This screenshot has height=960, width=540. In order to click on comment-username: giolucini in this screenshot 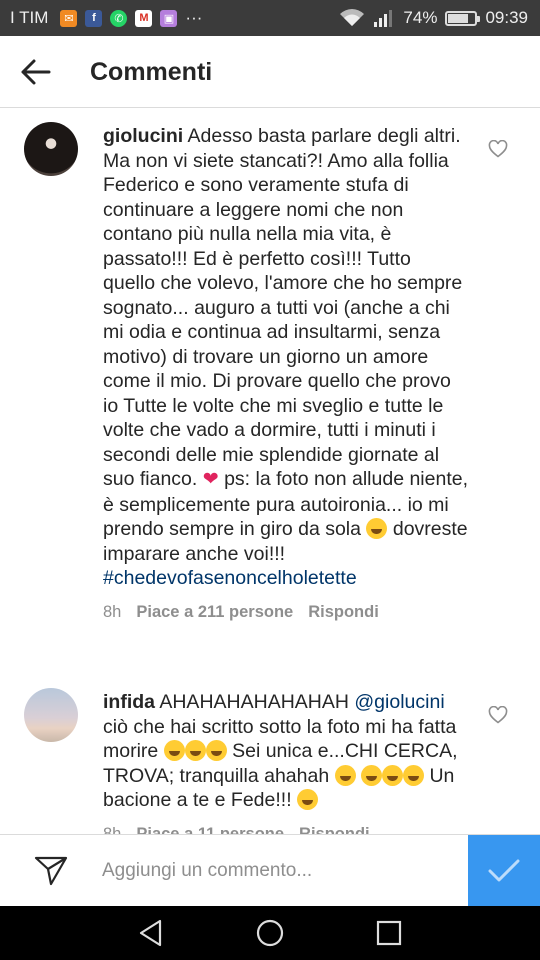, I will do `click(143, 136)`.